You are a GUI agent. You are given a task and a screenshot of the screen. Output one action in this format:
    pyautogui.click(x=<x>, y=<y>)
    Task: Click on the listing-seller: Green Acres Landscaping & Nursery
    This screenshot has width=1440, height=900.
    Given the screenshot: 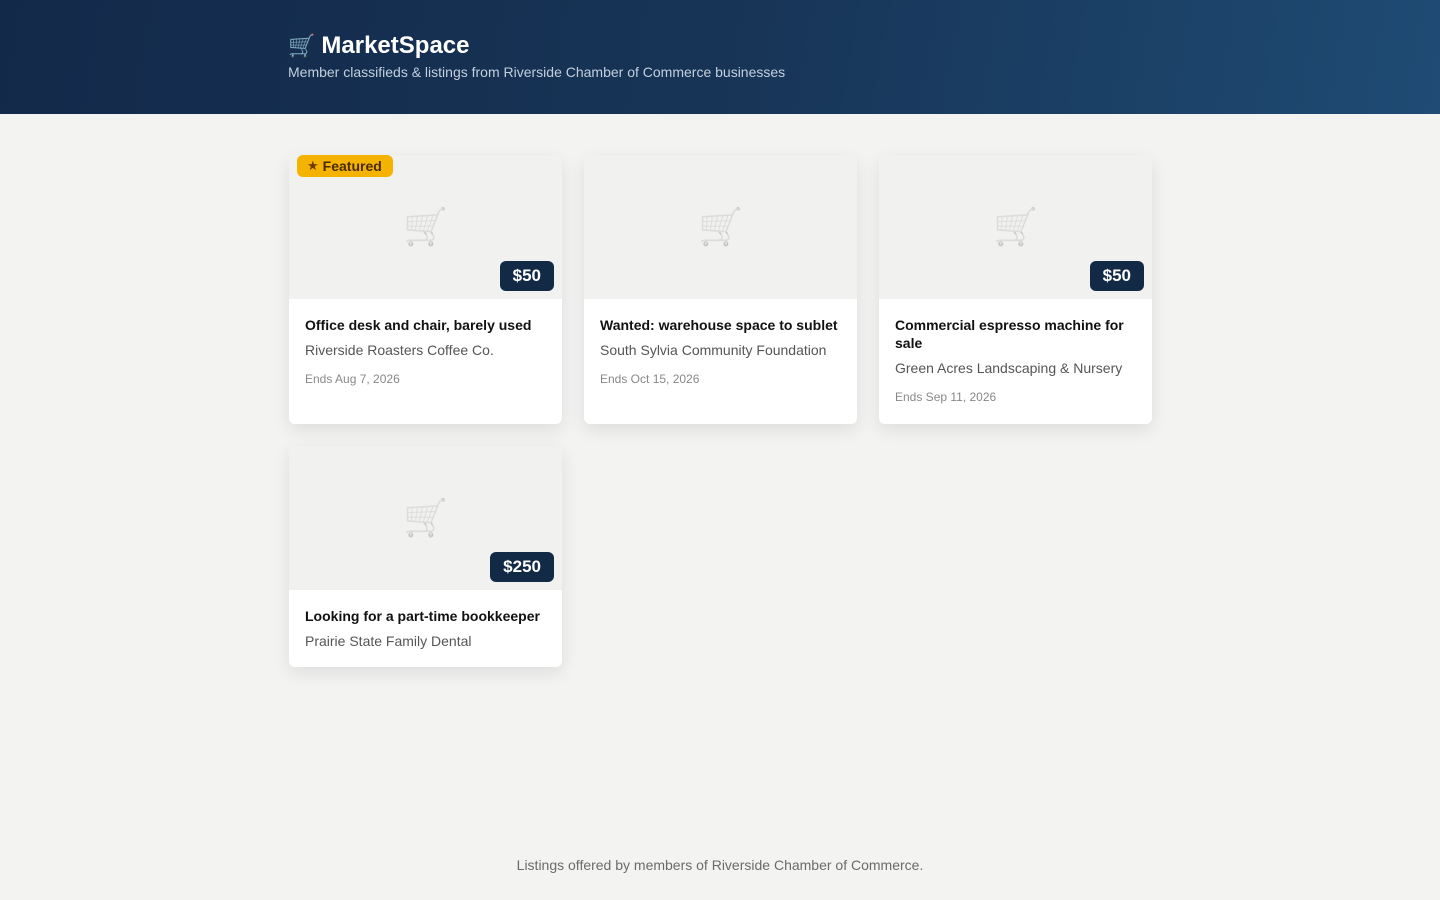 What is the action you would take?
    pyautogui.click(x=1009, y=368)
    